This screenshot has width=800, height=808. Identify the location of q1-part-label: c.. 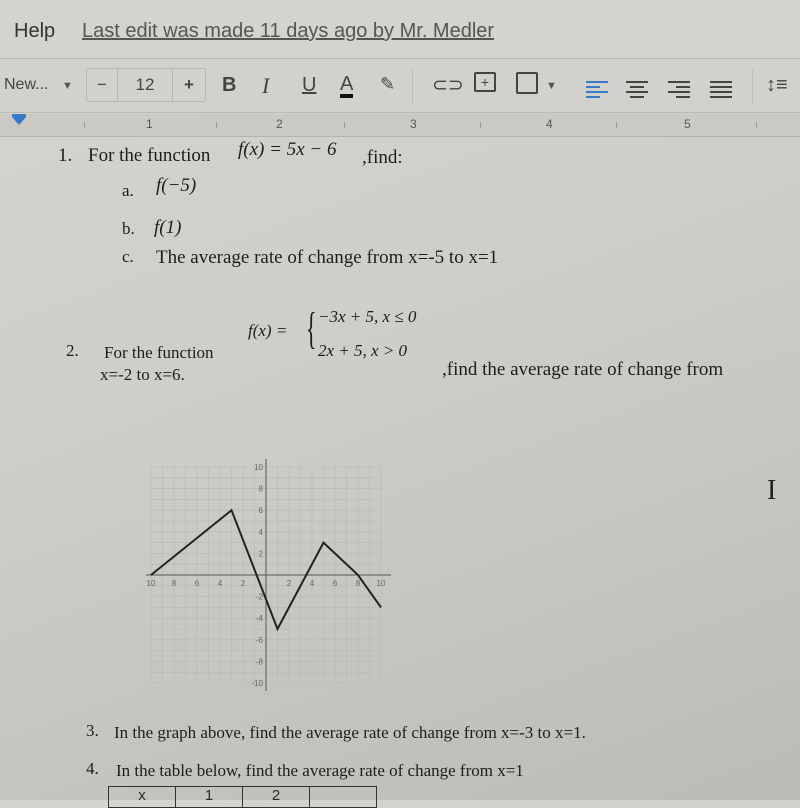
(128, 257).